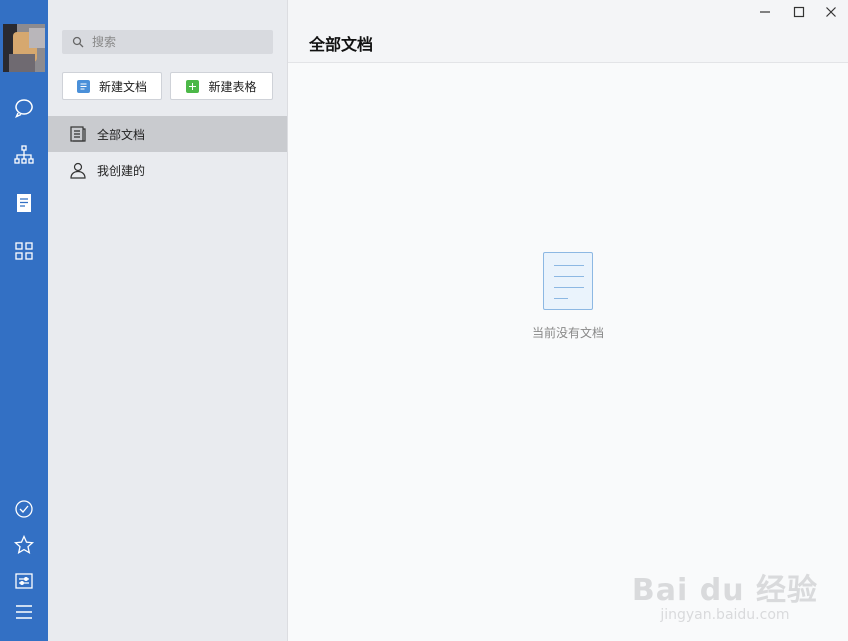 The image size is (848, 641). I want to click on menu-icon, so click(24, 612).